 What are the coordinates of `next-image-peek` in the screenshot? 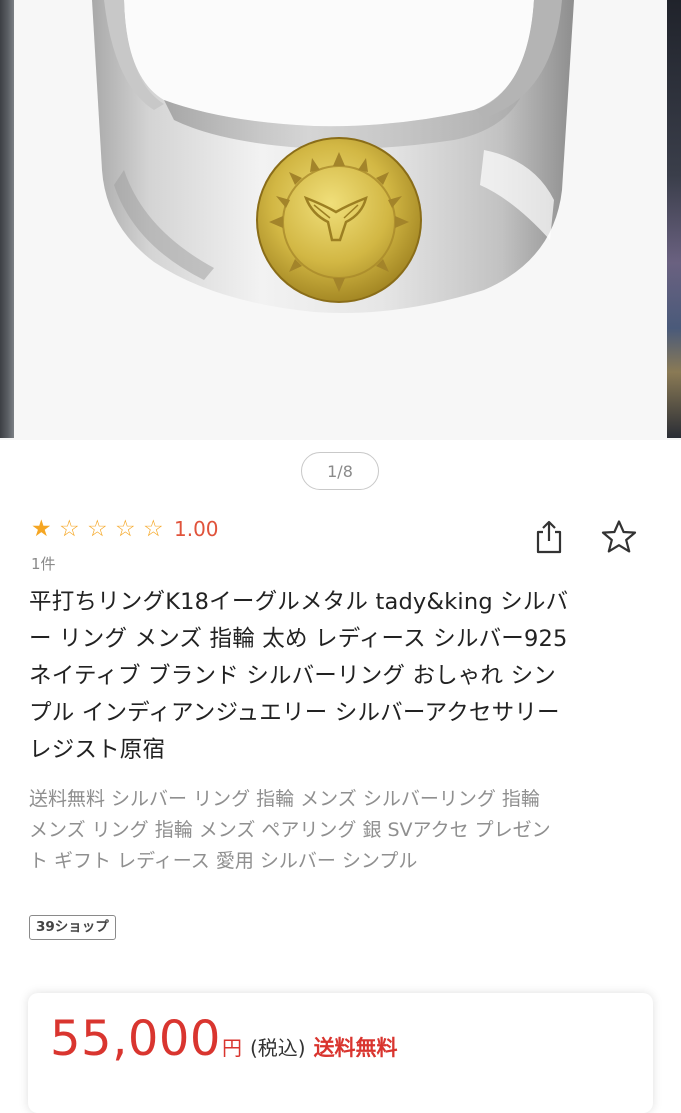 It's located at (674, 219).